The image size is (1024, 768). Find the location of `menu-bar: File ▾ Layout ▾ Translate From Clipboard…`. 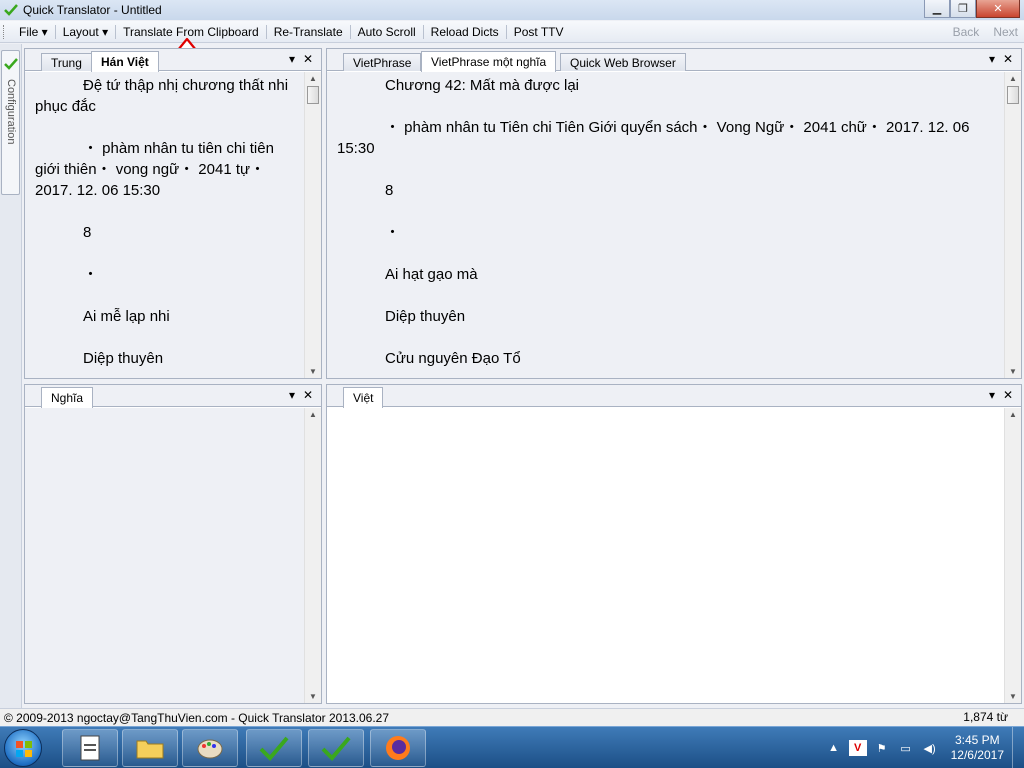

menu-bar: File ▾ Layout ▾ Translate From Clipboard… is located at coordinates (512, 32).